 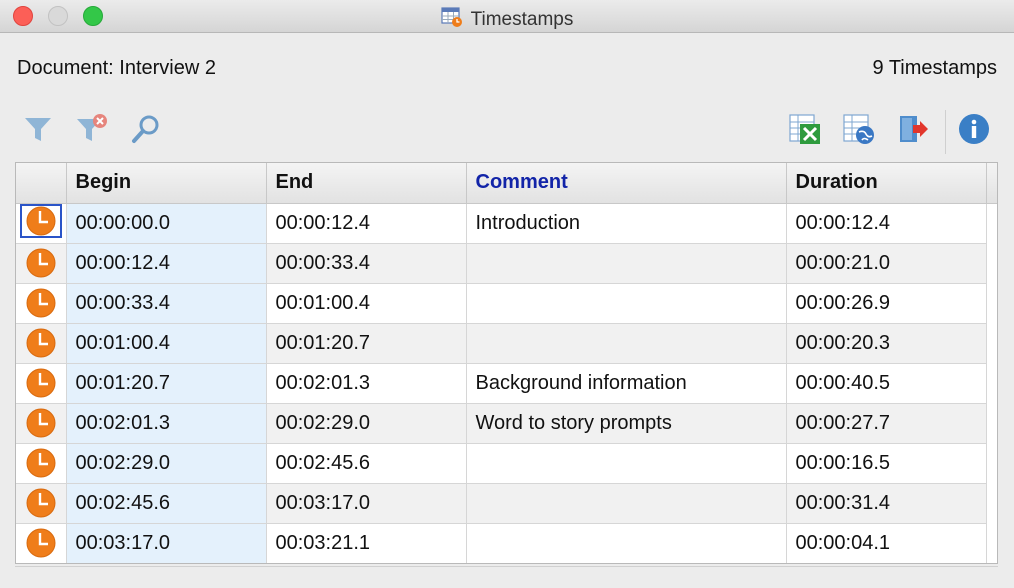 I want to click on cell-begin: 00:00:00.0, so click(x=166, y=223).